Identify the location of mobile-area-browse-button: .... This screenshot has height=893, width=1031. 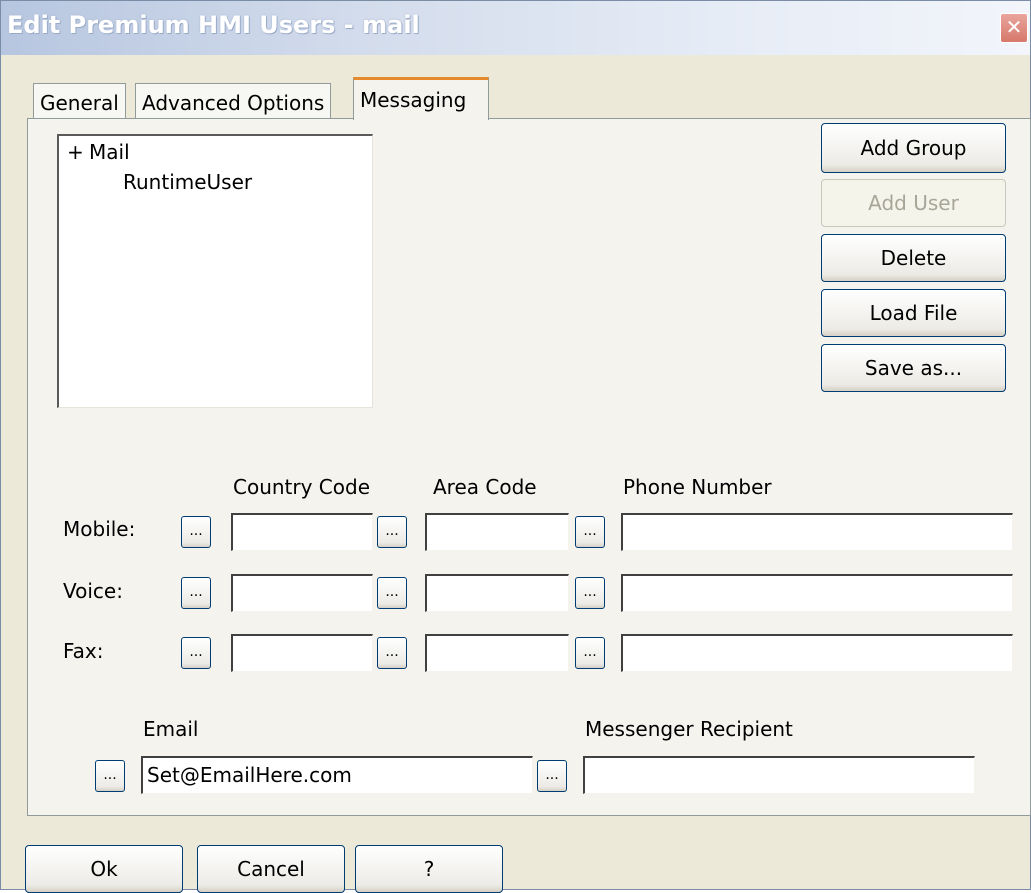
(392, 532).